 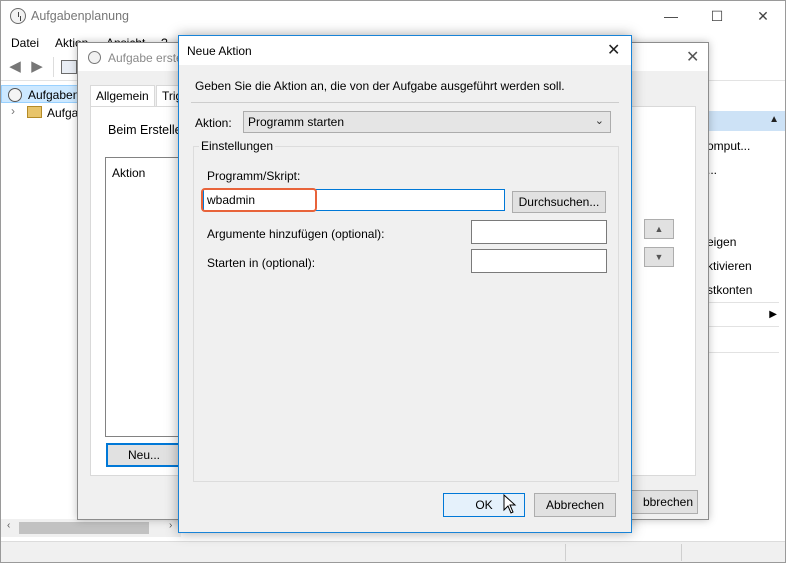 I want to click on submenu-arrow-icon: ▶, so click(x=773, y=314).